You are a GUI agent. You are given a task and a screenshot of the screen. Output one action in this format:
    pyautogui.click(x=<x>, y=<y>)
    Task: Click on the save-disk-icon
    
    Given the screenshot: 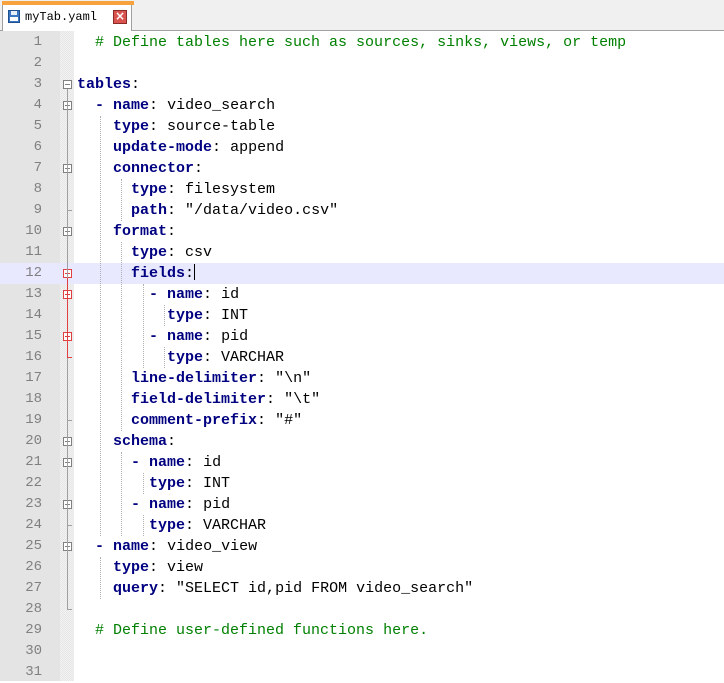 What is the action you would take?
    pyautogui.click(x=14, y=16)
    